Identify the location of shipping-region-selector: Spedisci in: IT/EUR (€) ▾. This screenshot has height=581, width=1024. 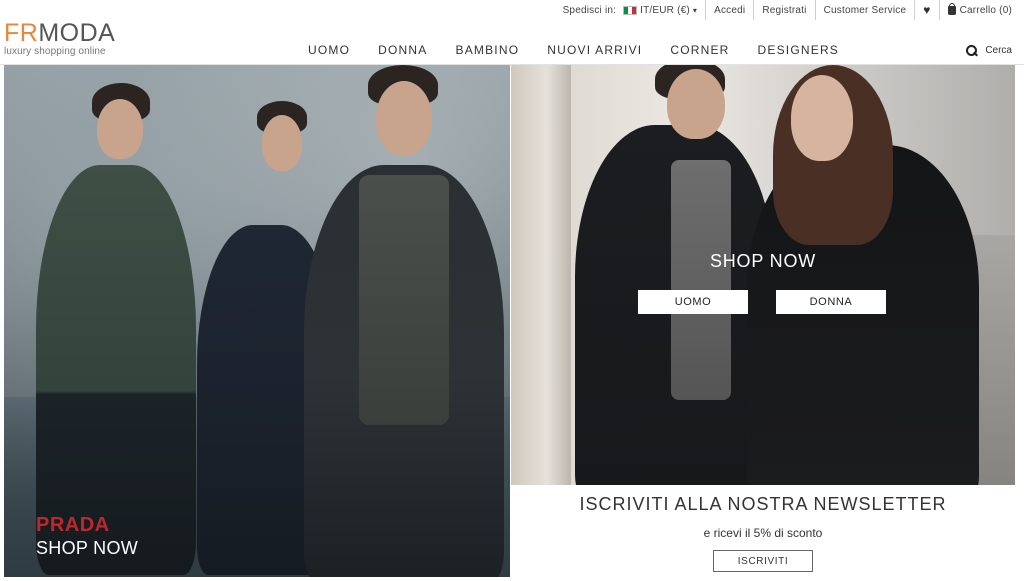
(635, 10).